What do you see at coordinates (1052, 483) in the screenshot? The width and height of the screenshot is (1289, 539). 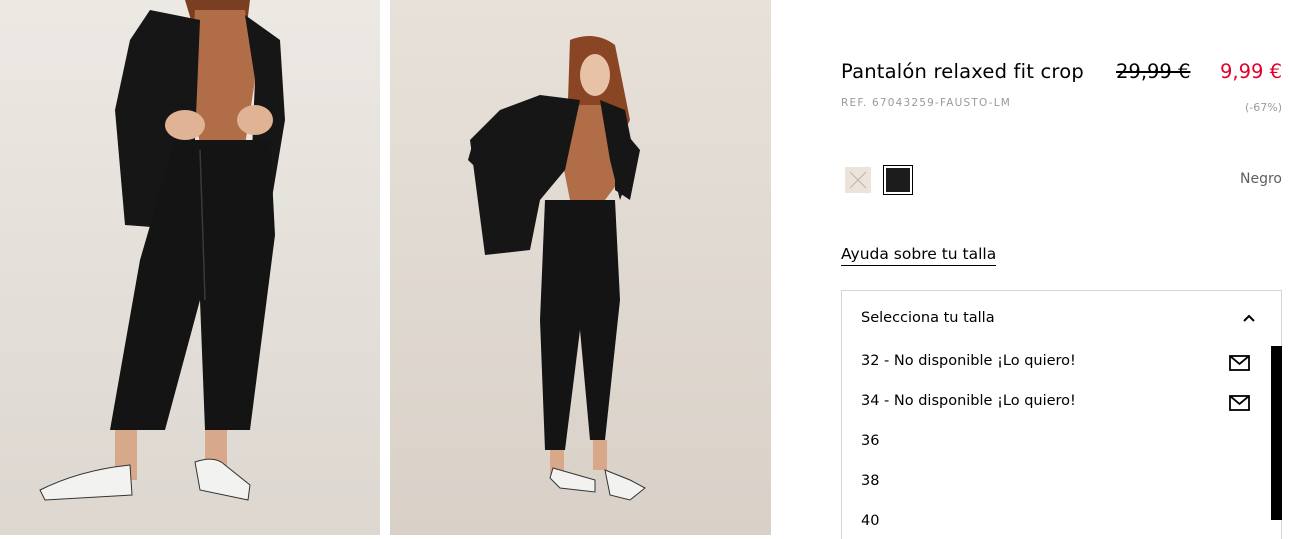 I see `size-option-38: 38` at bounding box center [1052, 483].